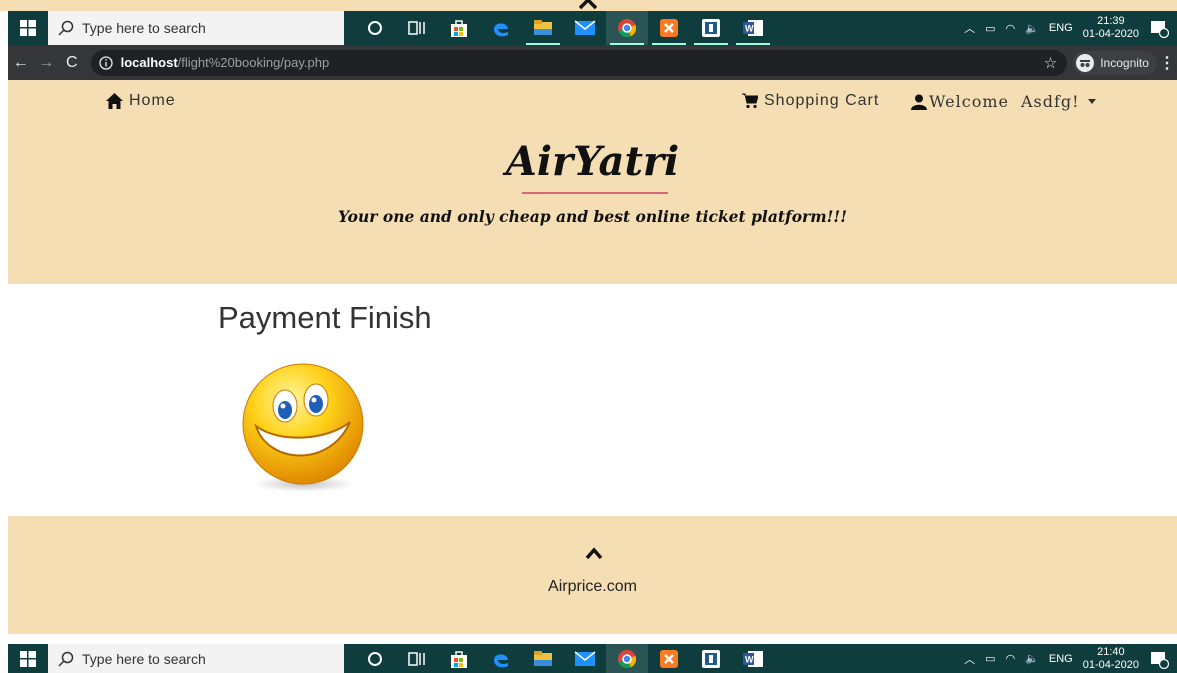 The height and width of the screenshot is (673, 1177). What do you see at coordinates (1111, 651) in the screenshot?
I see `clock-time: 21:40` at bounding box center [1111, 651].